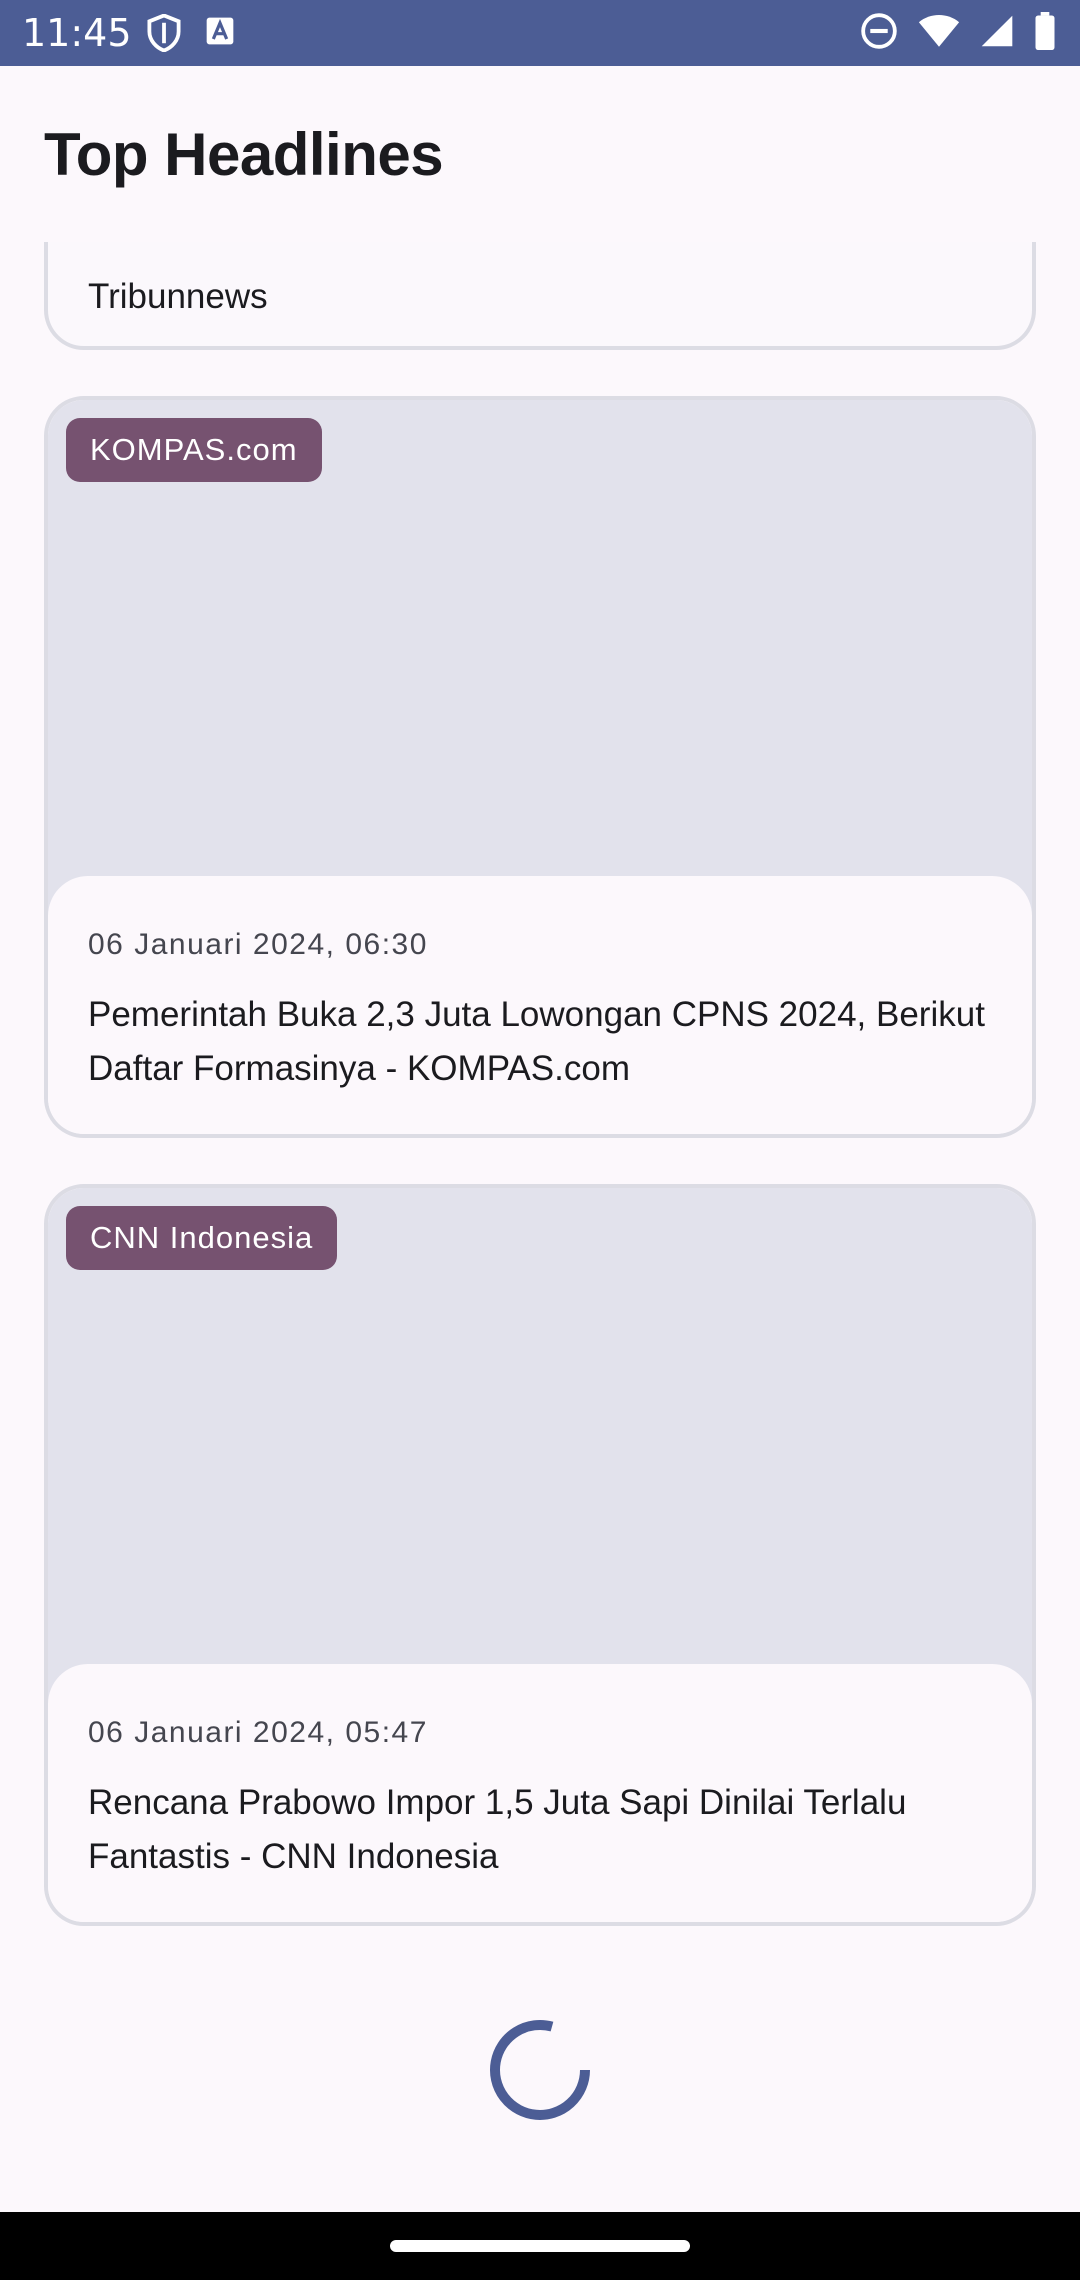 The width and height of the screenshot is (1080, 2280). What do you see at coordinates (879, 33) in the screenshot?
I see `do-not-disturb-icon` at bounding box center [879, 33].